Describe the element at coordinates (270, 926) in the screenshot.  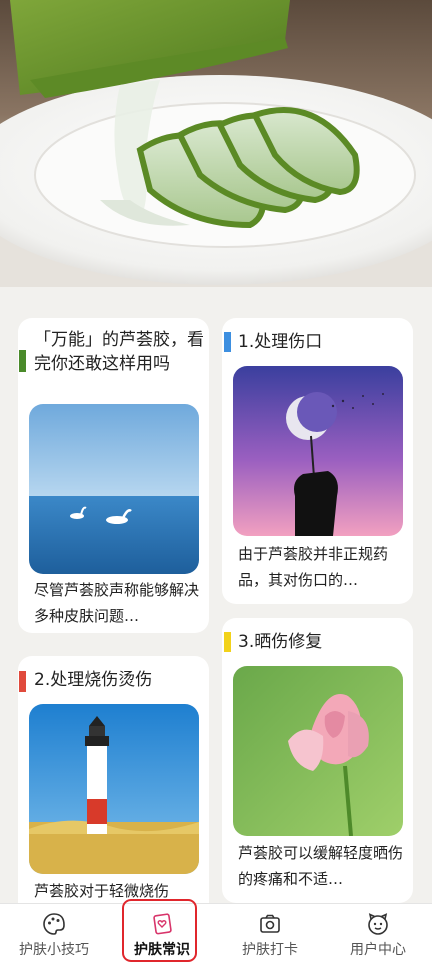
I see `camera-icon` at that location.